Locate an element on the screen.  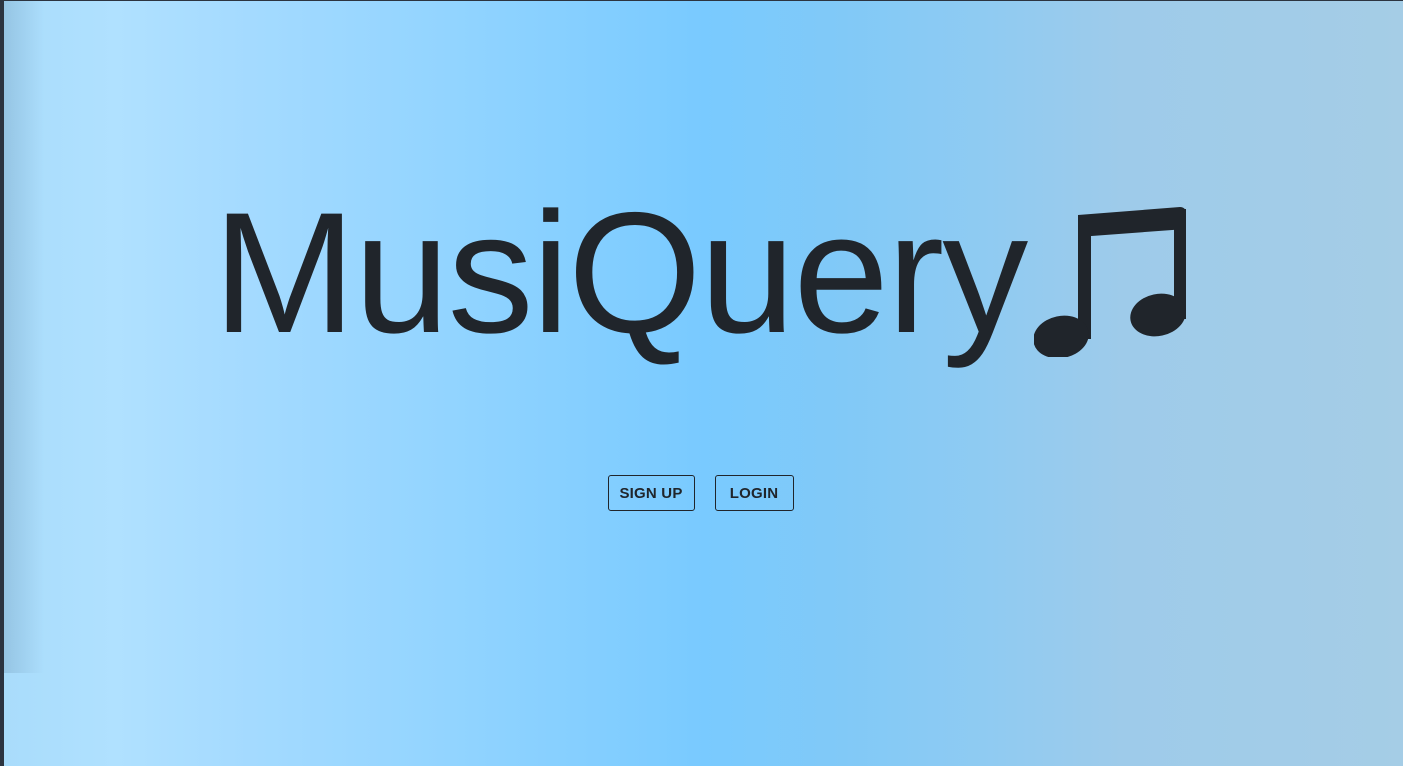
app-title: MusiQuery is located at coordinates (620, 273).